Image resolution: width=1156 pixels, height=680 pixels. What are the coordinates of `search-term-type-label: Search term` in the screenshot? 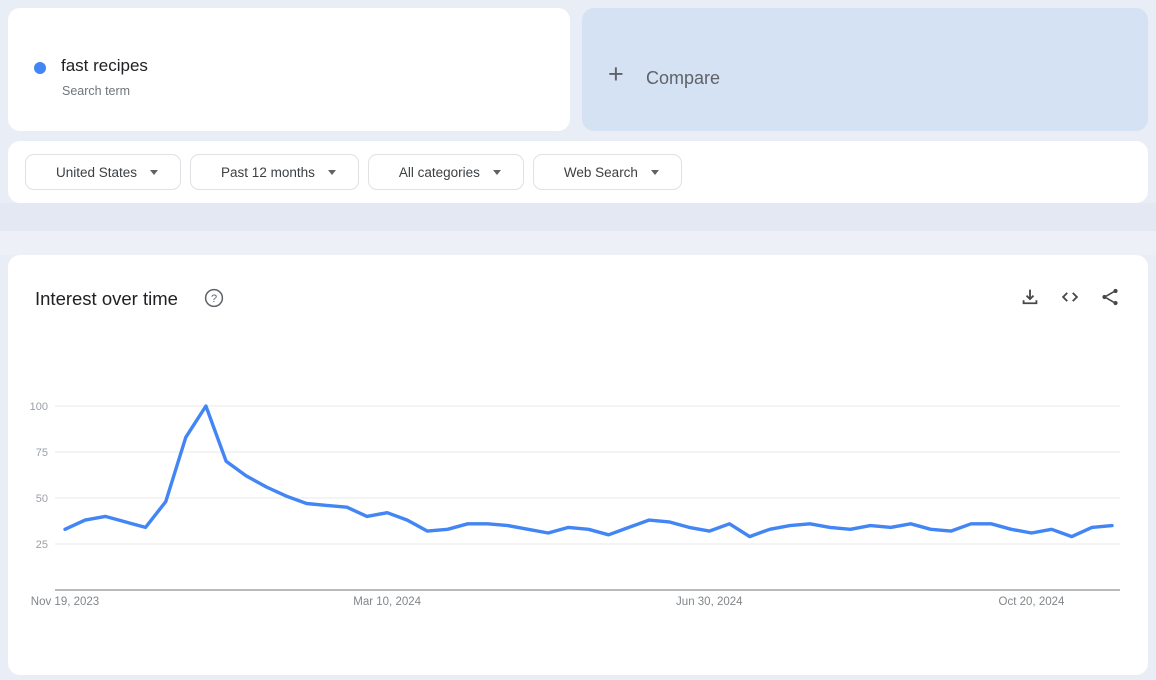 It's located at (96, 91).